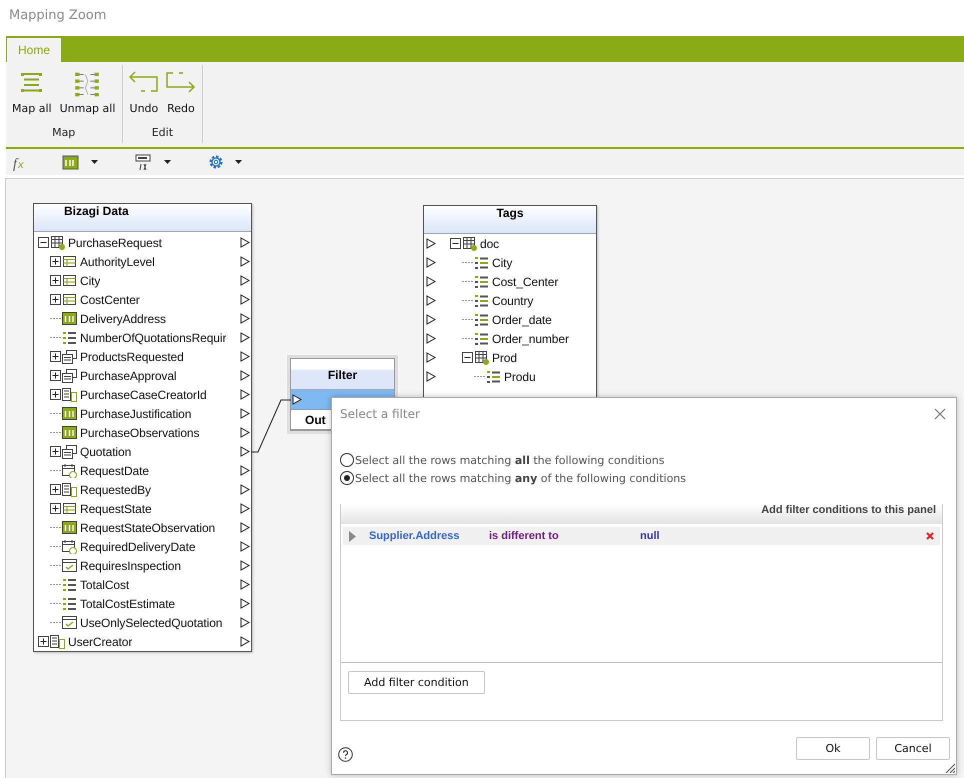 This screenshot has width=964, height=778. Describe the element at coordinates (148, 527) in the screenshot. I see `field-name: RequestStateObservation` at that location.